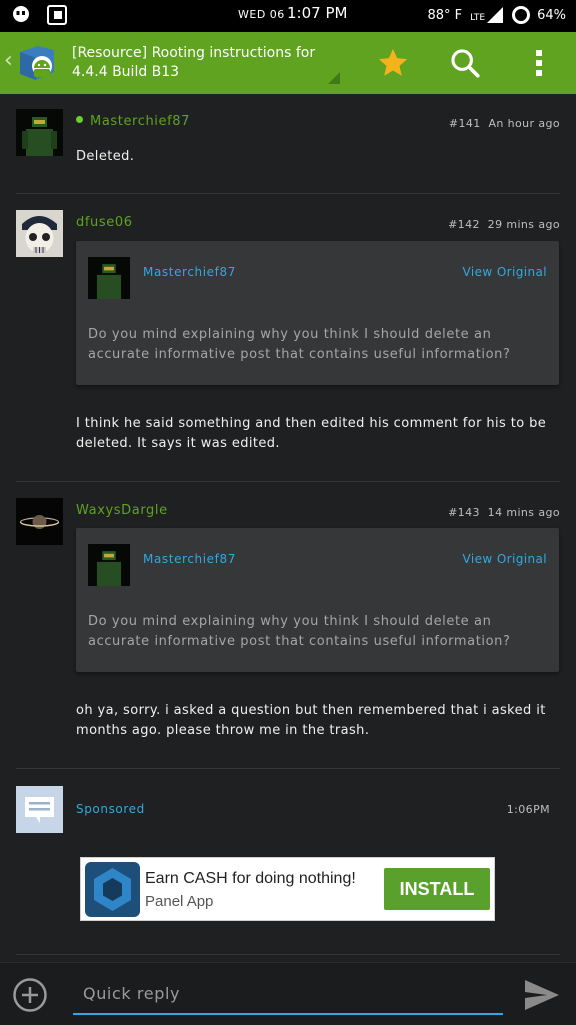  I want to click on quick-reply-input, so click(288, 994).